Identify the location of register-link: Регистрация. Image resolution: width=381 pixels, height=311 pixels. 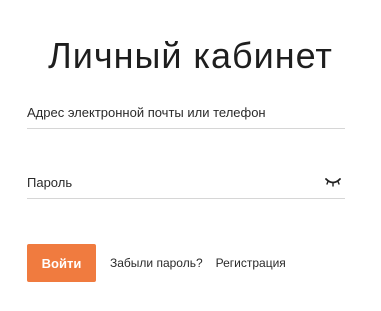
(251, 263).